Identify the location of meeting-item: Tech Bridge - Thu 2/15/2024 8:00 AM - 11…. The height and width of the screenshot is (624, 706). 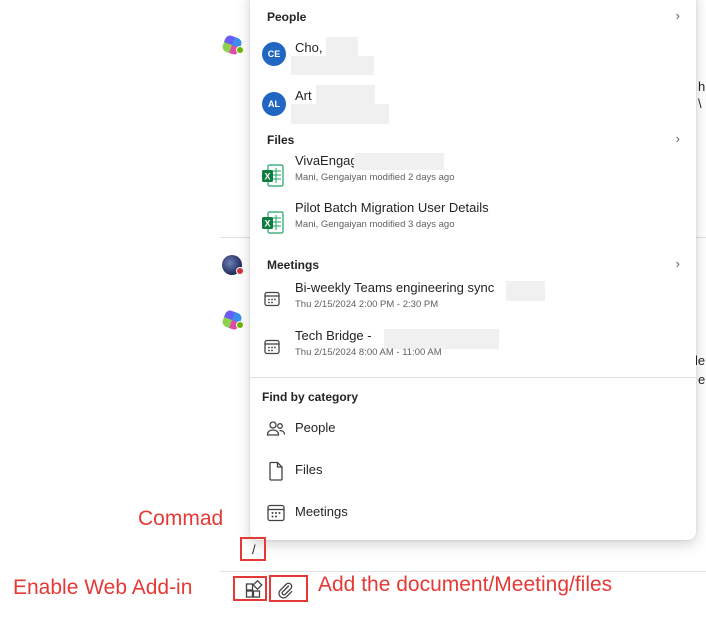
(473, 354).